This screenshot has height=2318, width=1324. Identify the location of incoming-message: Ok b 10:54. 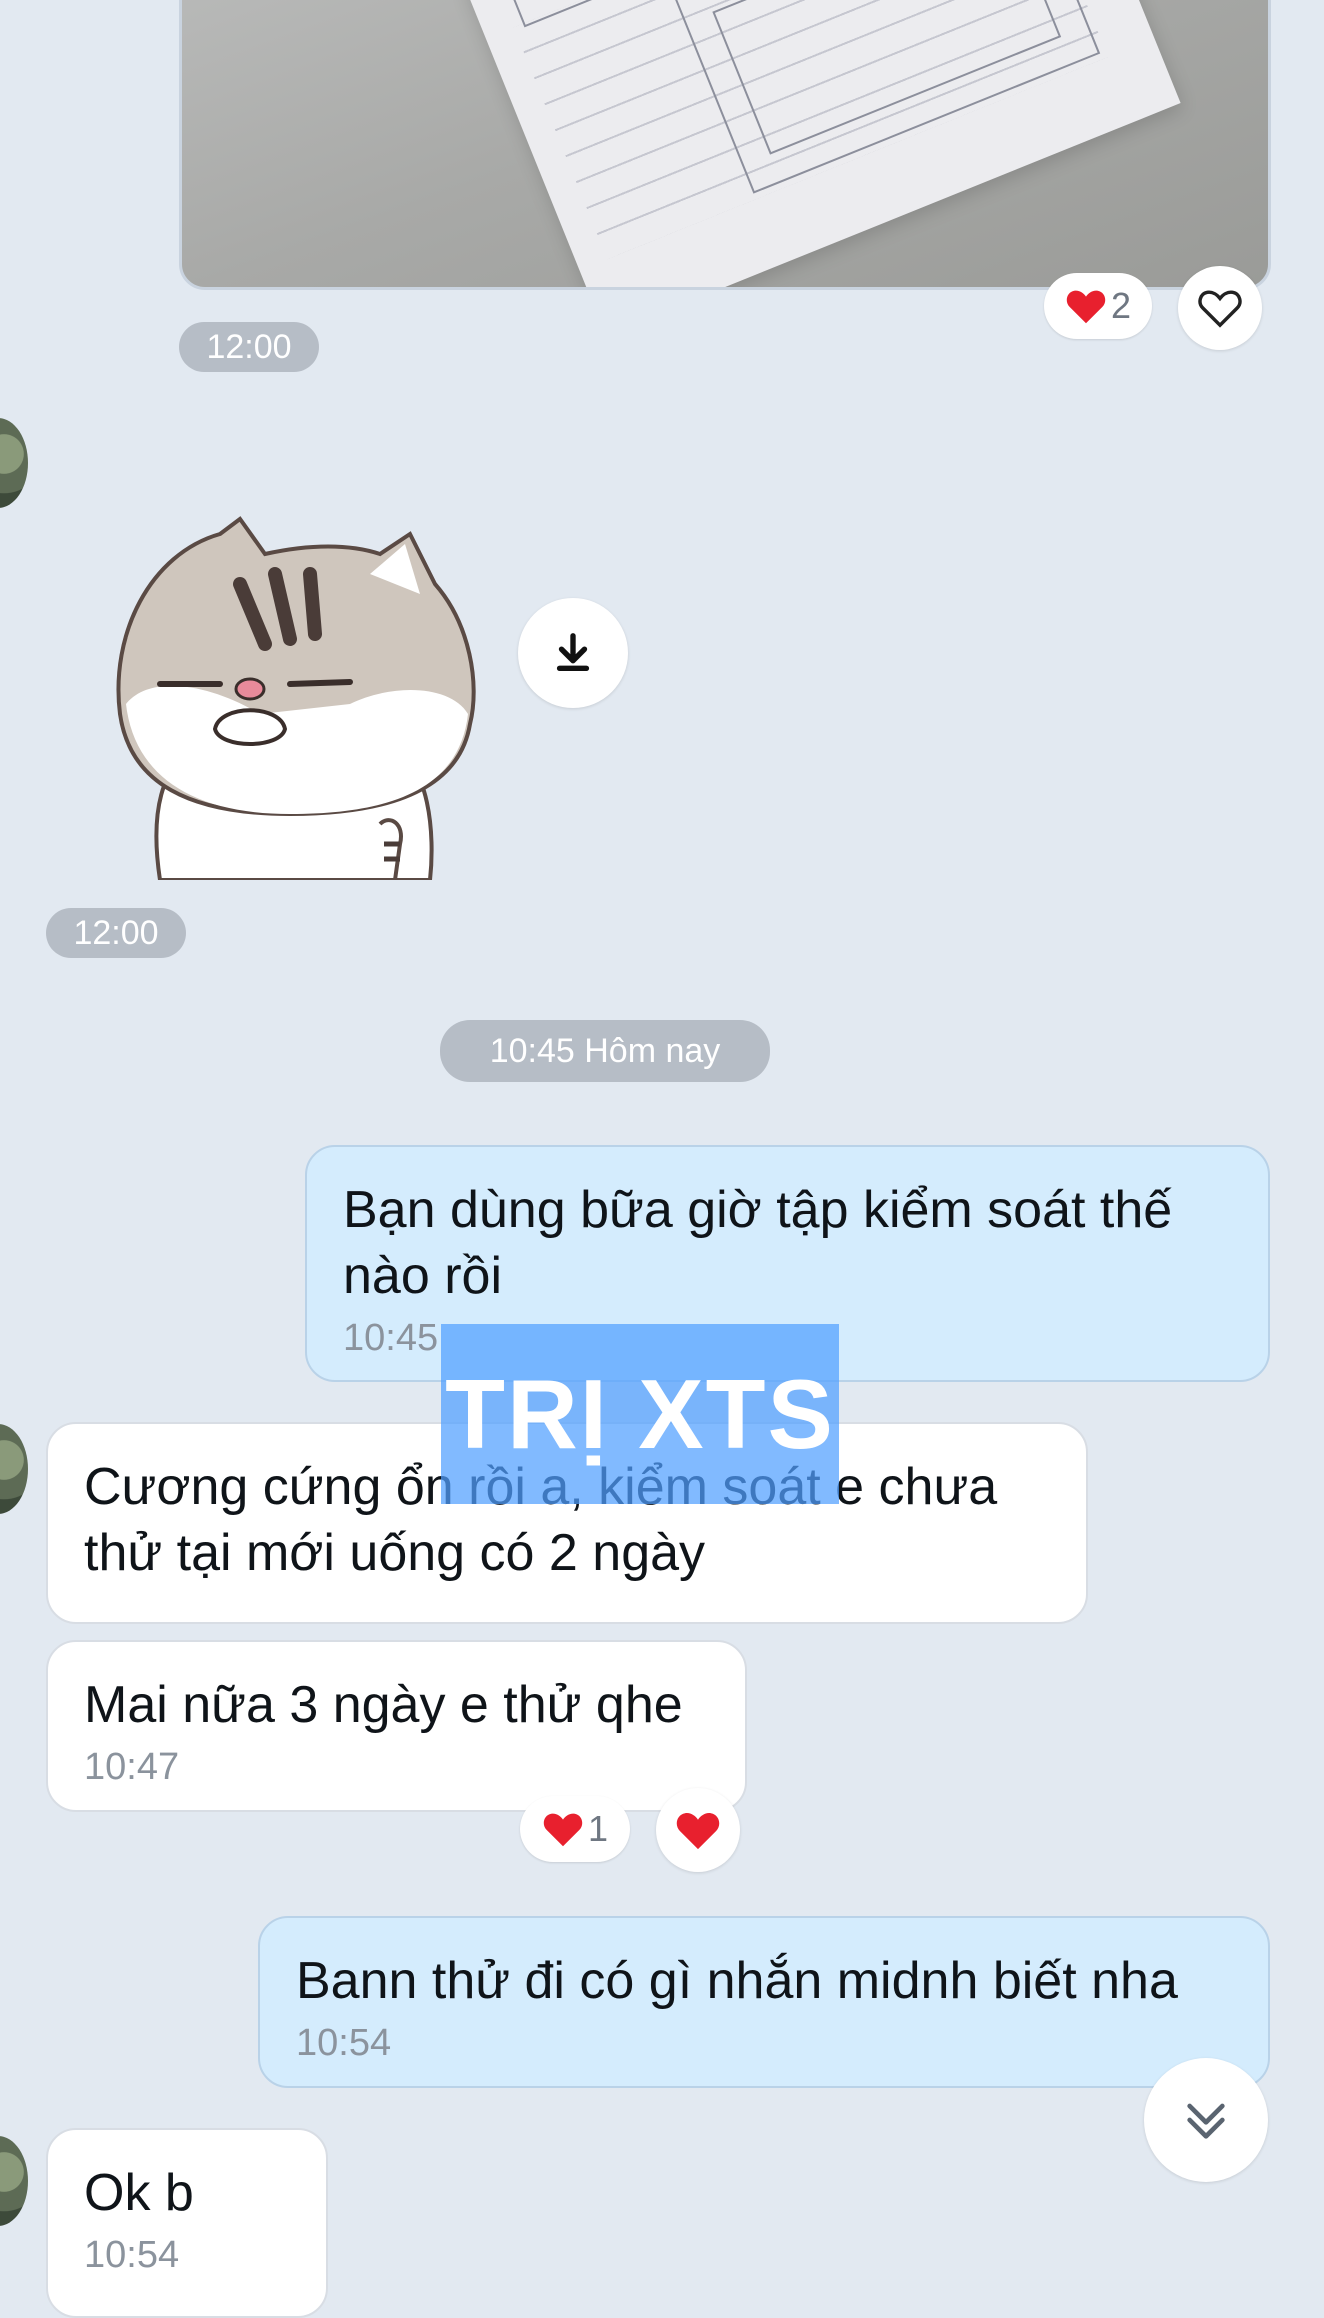
(187, 2223).